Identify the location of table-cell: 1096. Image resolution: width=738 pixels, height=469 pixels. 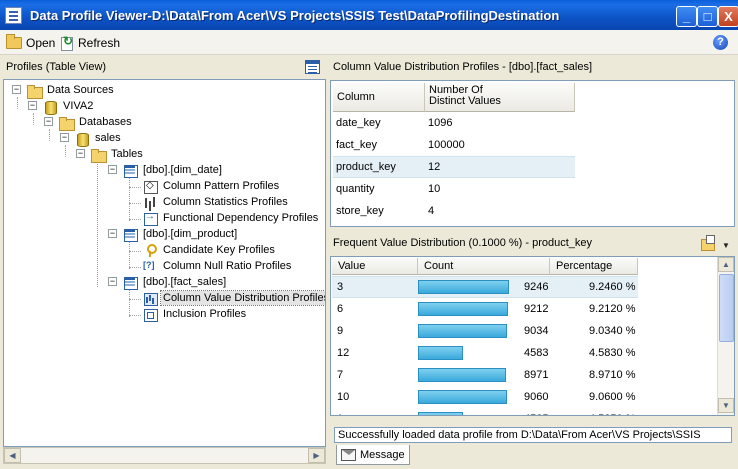
(440, 123).